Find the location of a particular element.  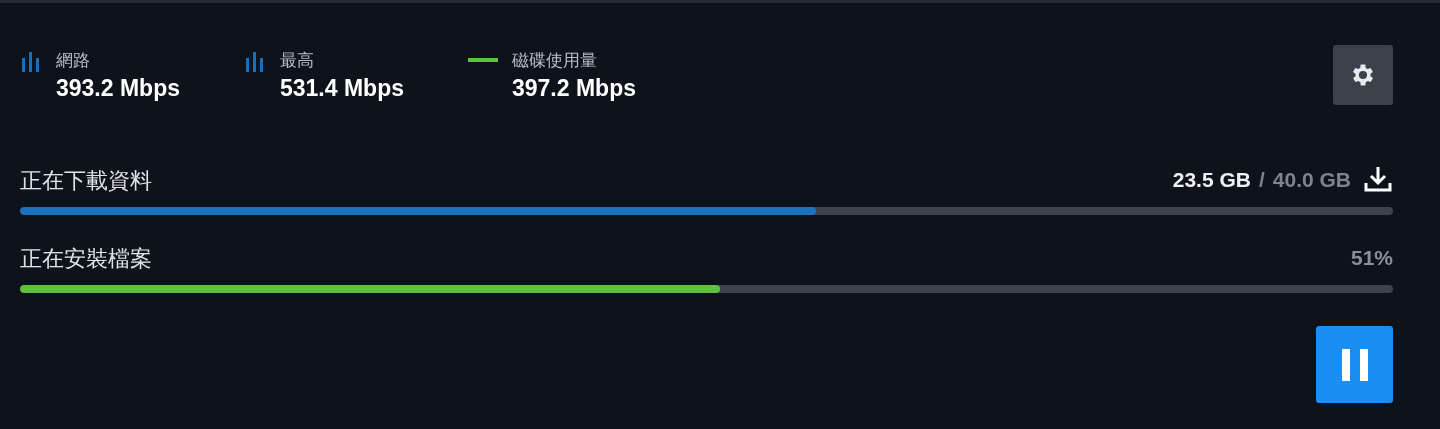

settings-button is located at coordinates (1363, 75).